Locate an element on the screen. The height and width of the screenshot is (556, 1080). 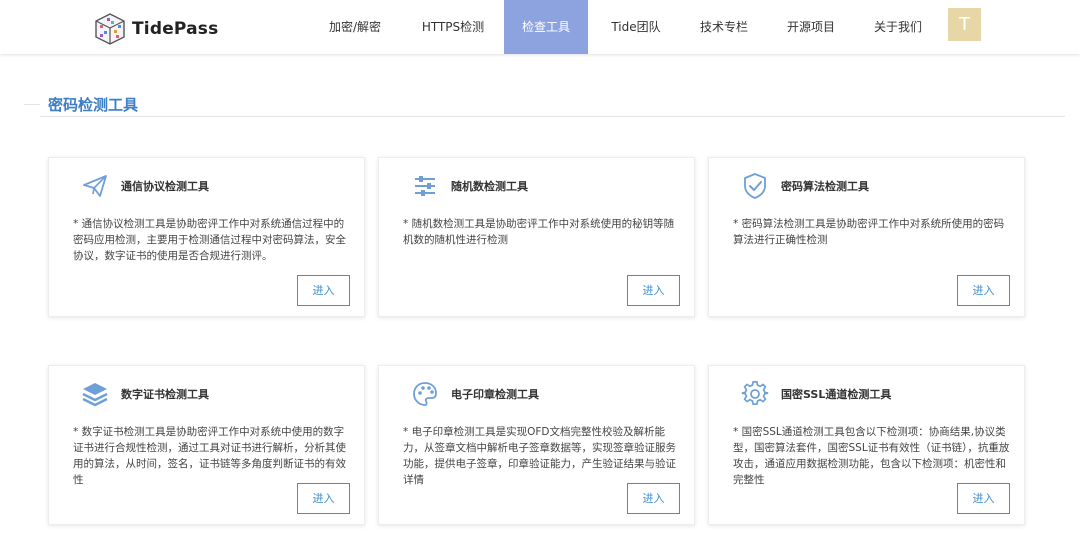
tidepass-logo-icon is located at coordinates (110, 29).